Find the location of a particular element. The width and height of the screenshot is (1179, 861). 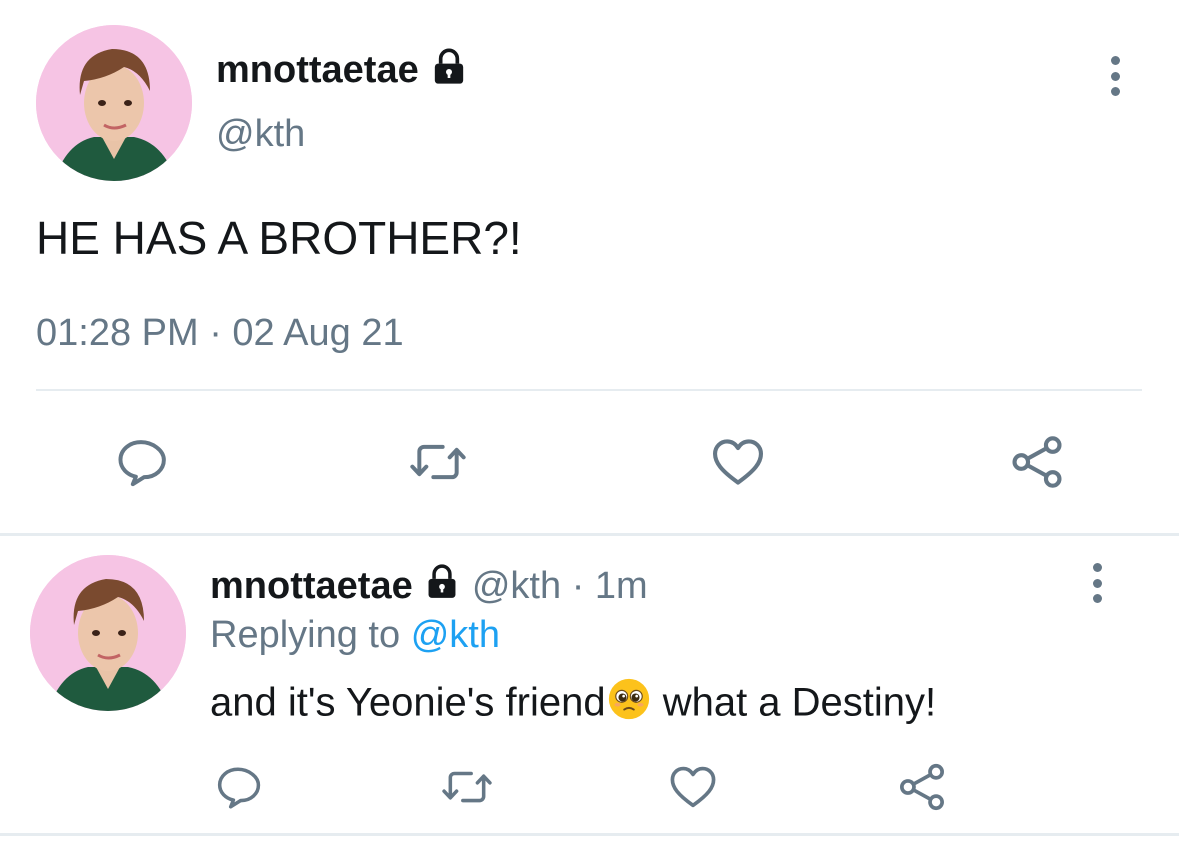

reply-header: mnottaetae @kth · 1m is located at coordinates (429, 587).